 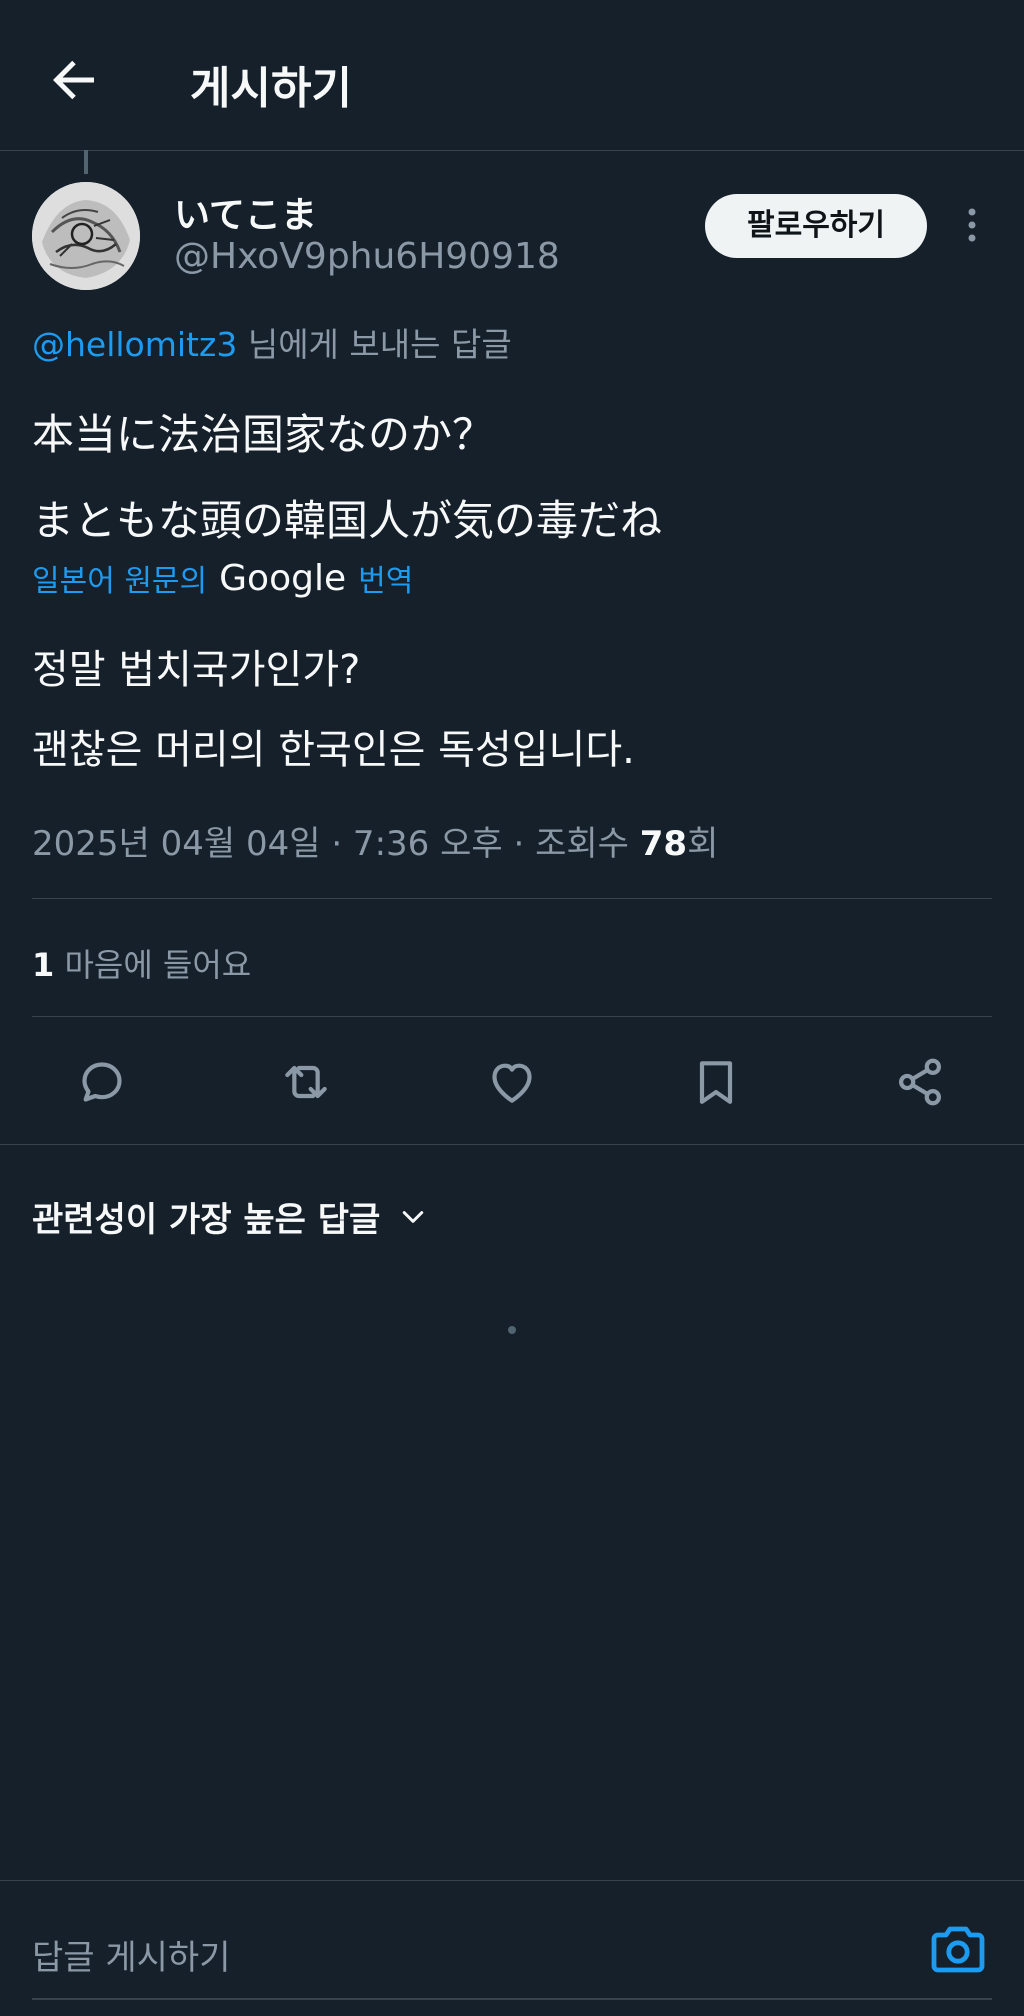 I want to click on bookmark-icon, so click(x=716, y=1082).